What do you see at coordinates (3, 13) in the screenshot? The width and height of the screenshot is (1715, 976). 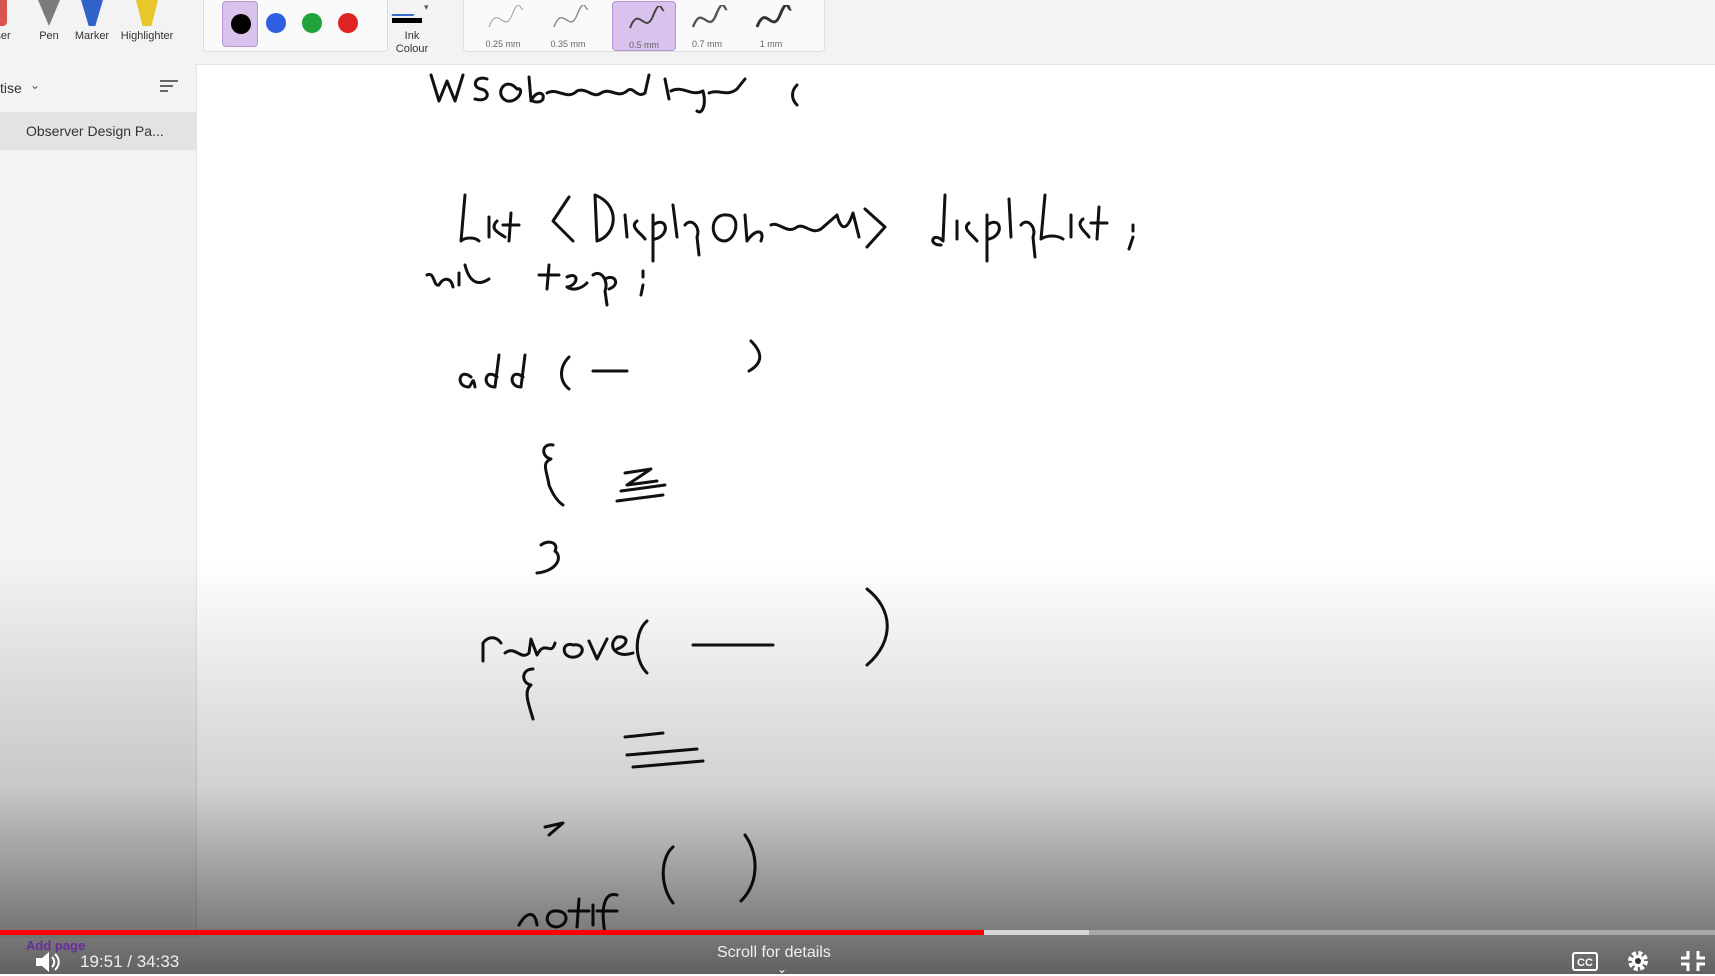 I see `eraser-icon` at bounding box center [3, 13].